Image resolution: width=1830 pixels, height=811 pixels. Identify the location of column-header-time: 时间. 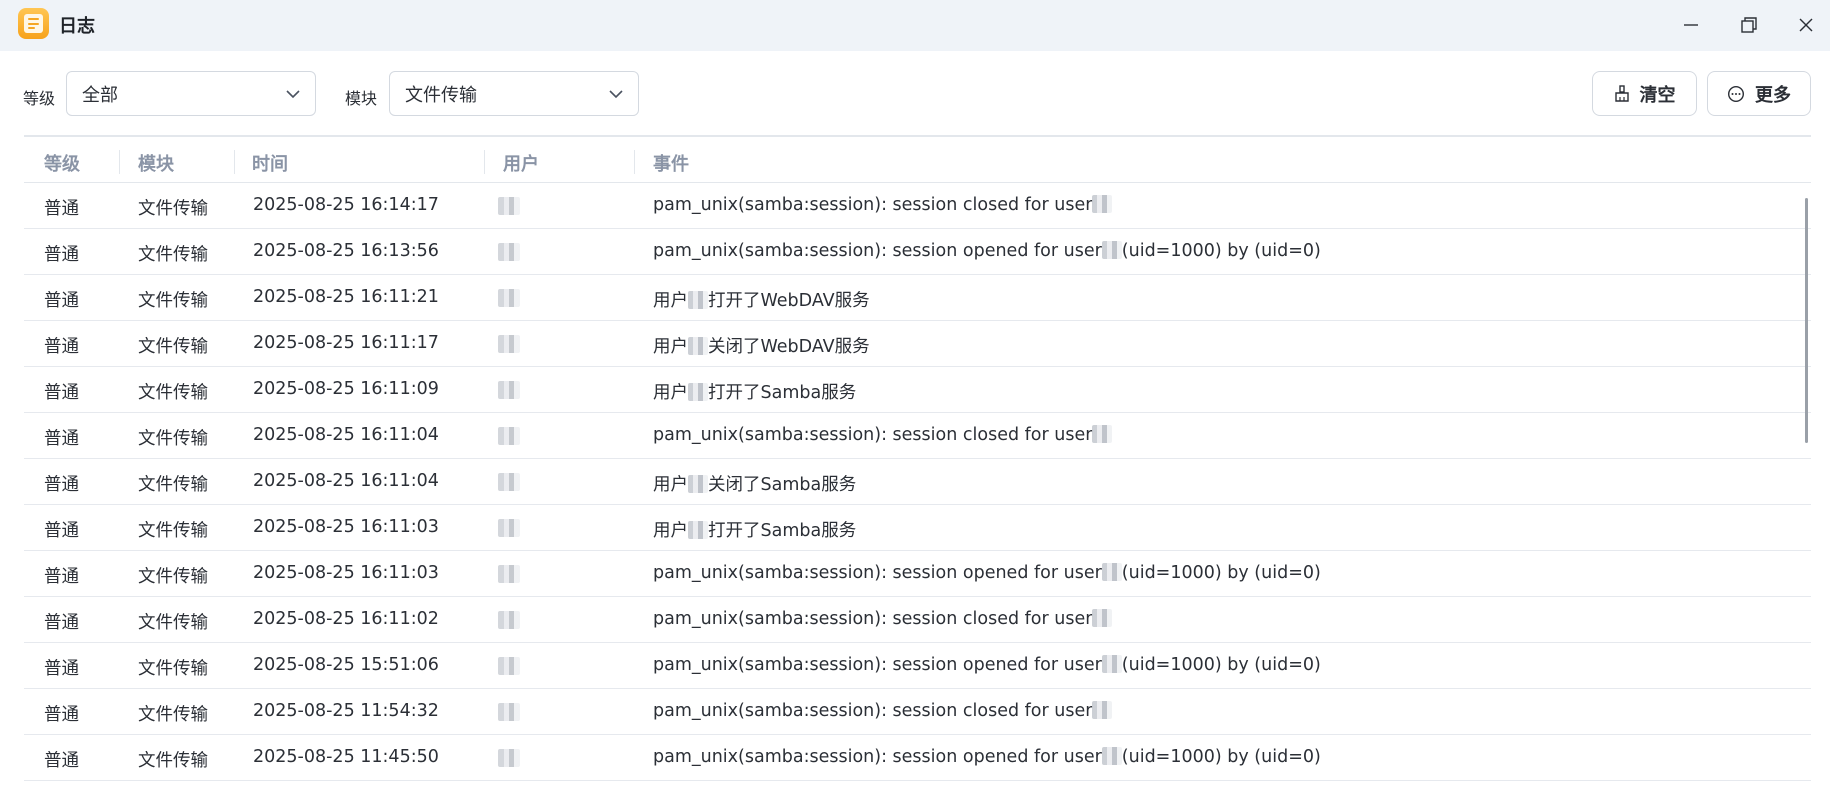
(270, 163).